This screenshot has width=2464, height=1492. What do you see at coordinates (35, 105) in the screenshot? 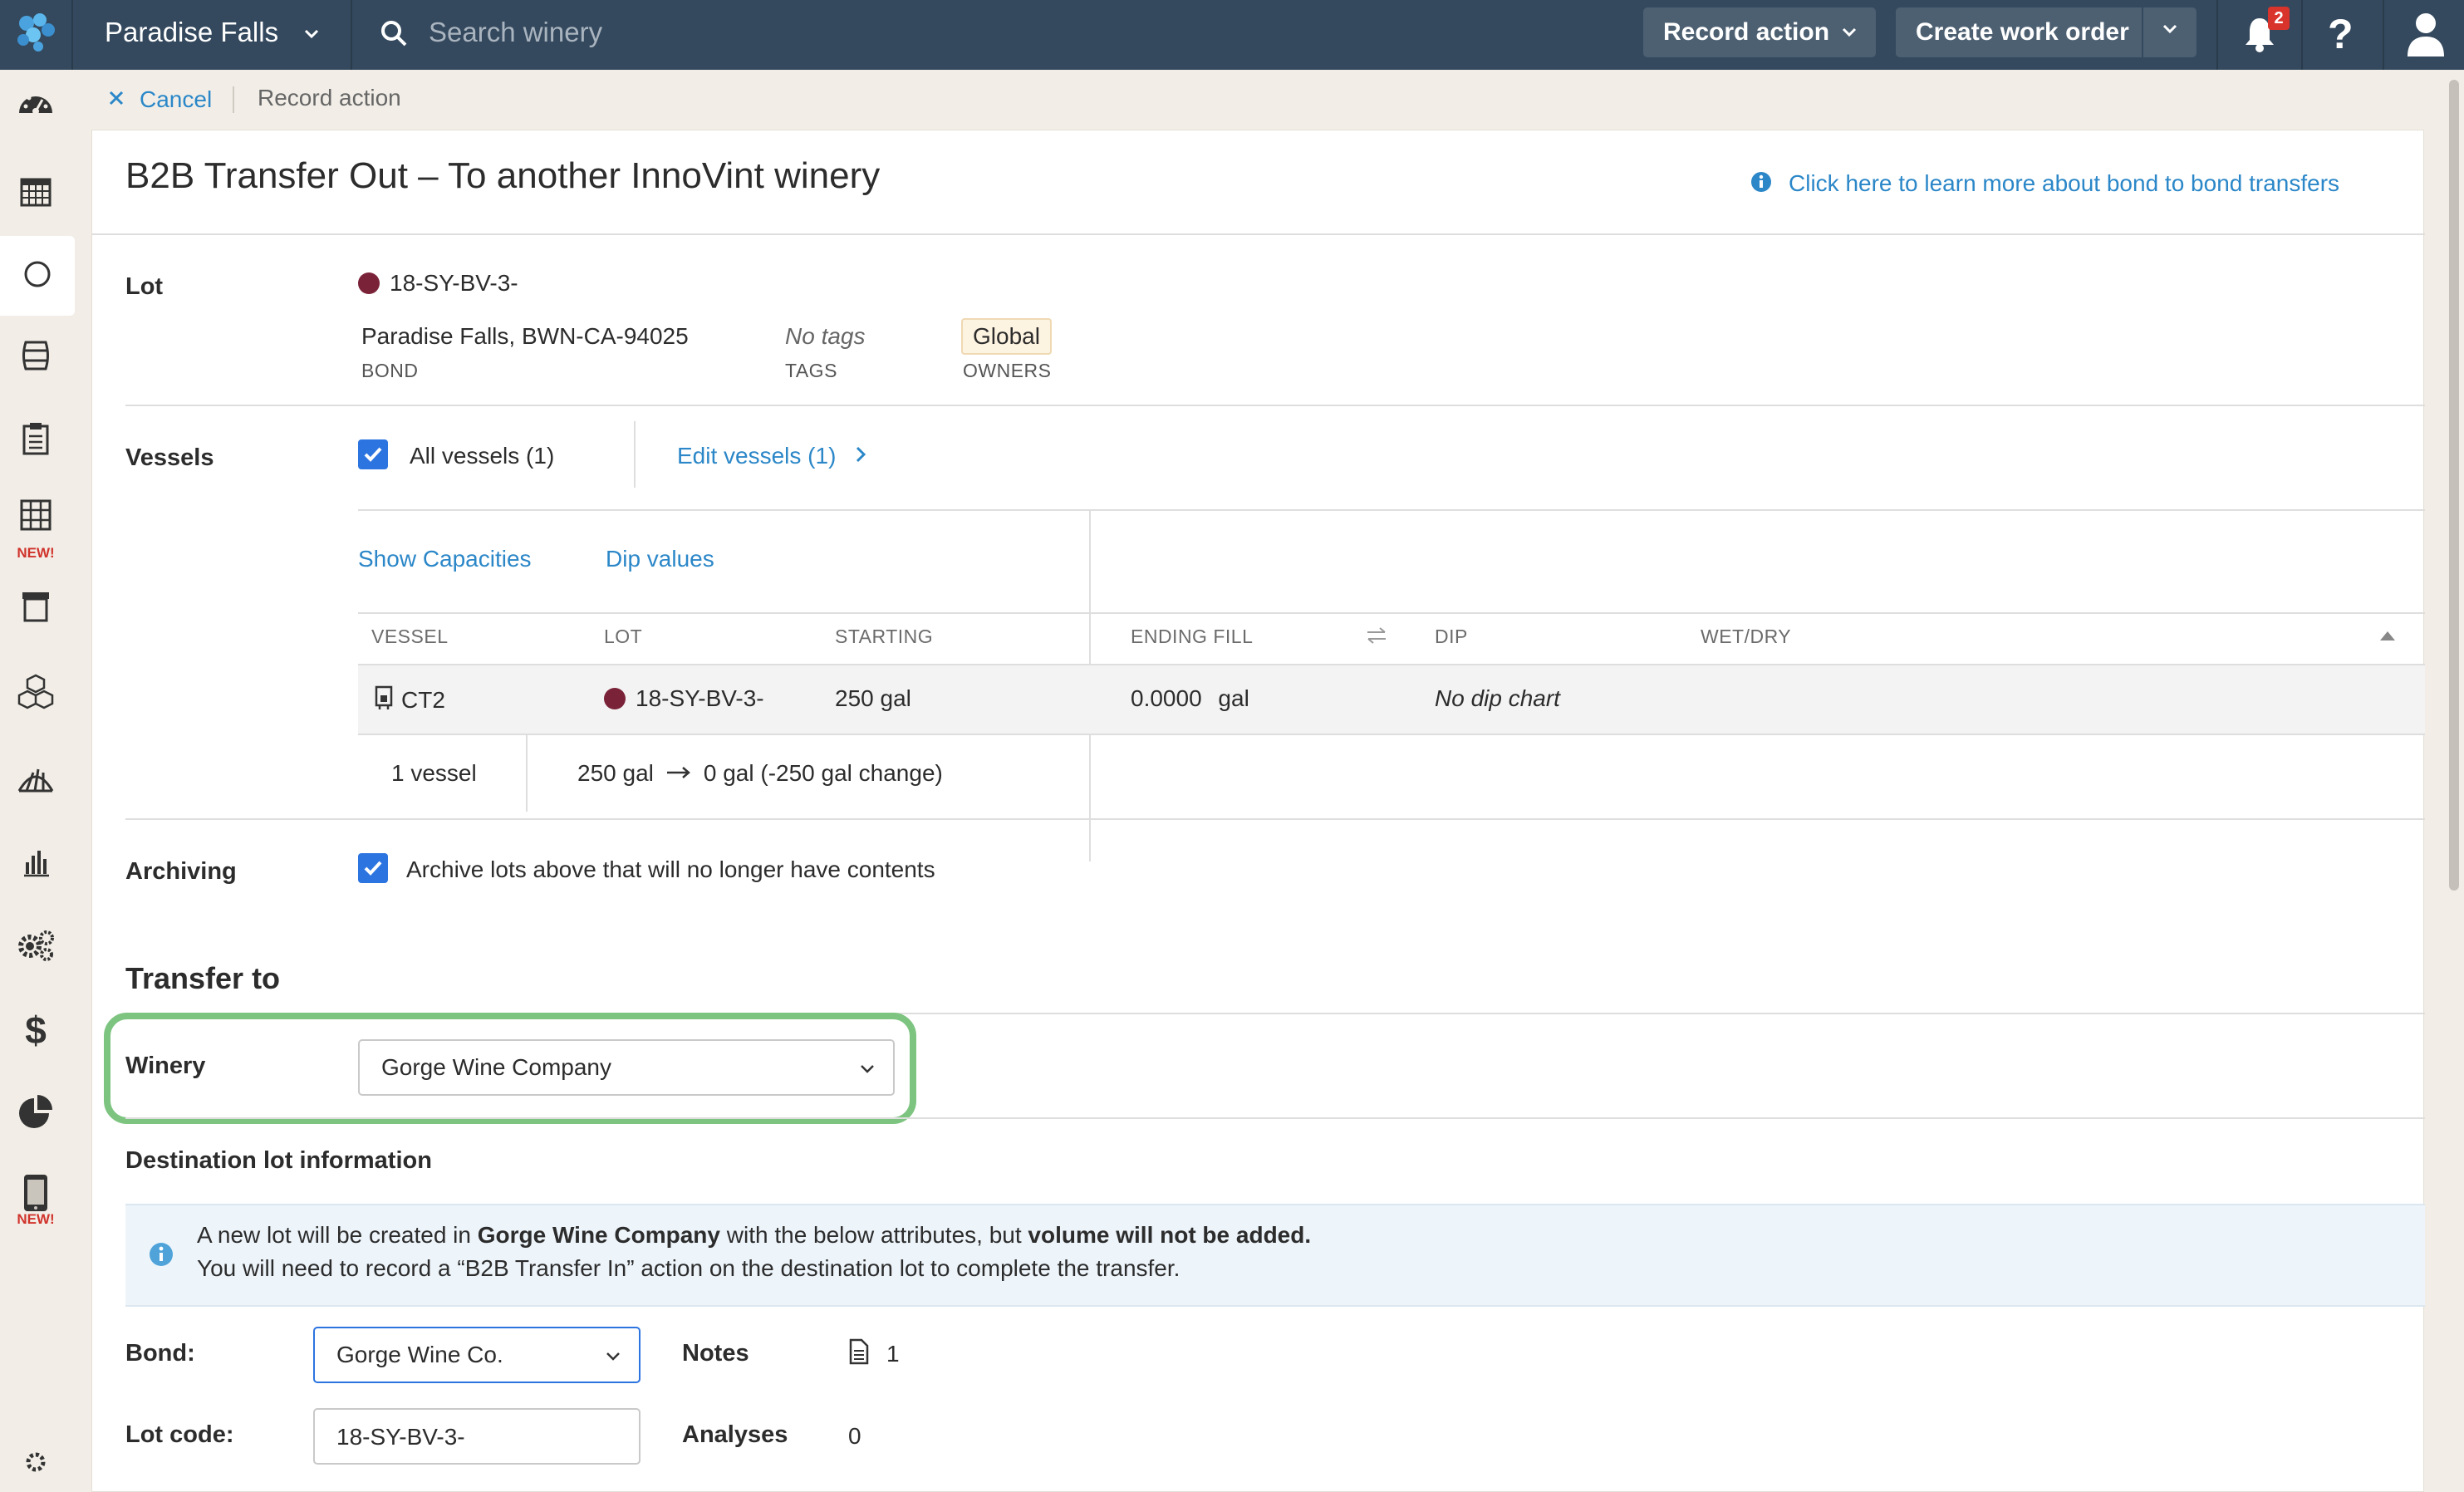
I see `sidebar-item-dashboard` at bounding box center [35, 105].